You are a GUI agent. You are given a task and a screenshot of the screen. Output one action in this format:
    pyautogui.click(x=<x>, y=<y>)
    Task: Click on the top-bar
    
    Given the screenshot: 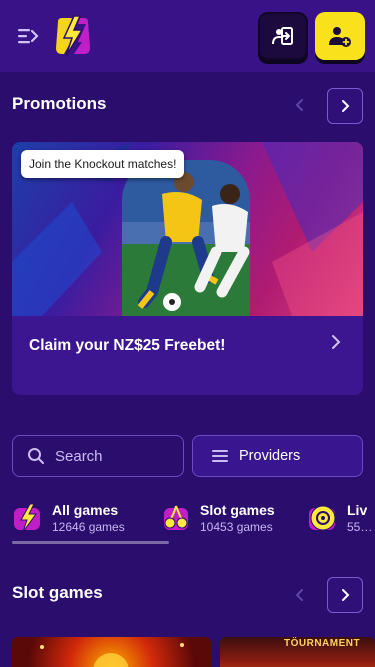 What is the action you would take?
    pyautogui.click(x=187, y=36)
    